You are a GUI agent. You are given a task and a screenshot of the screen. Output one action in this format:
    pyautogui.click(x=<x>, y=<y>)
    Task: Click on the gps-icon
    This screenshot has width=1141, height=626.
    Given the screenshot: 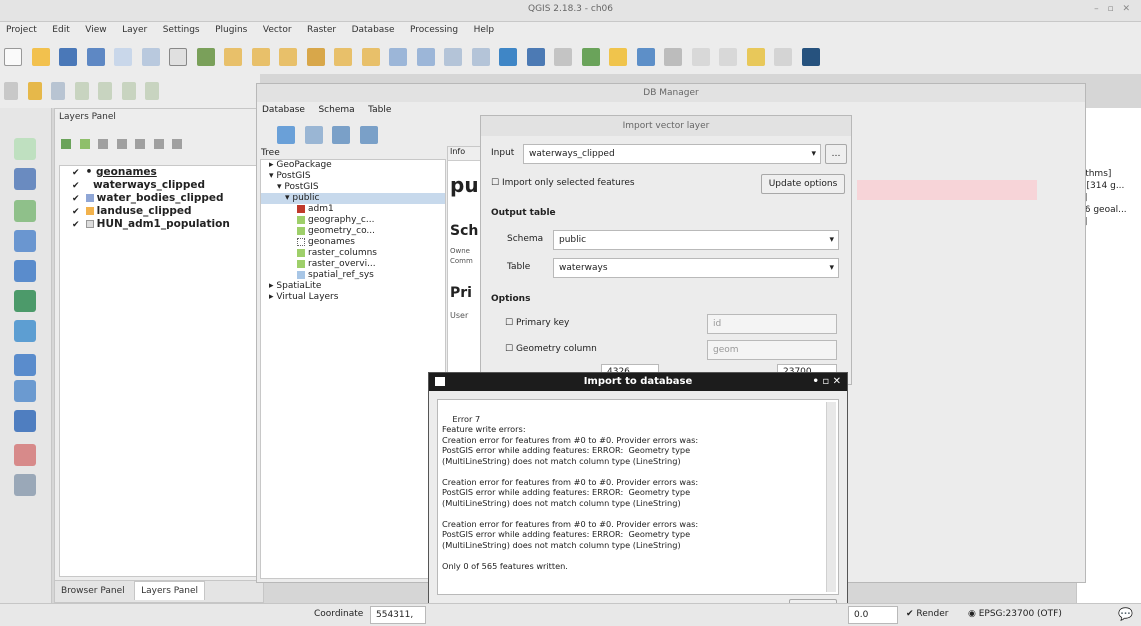 What is the action you would take?
    pyautogui.click(x=25, y=485)
    